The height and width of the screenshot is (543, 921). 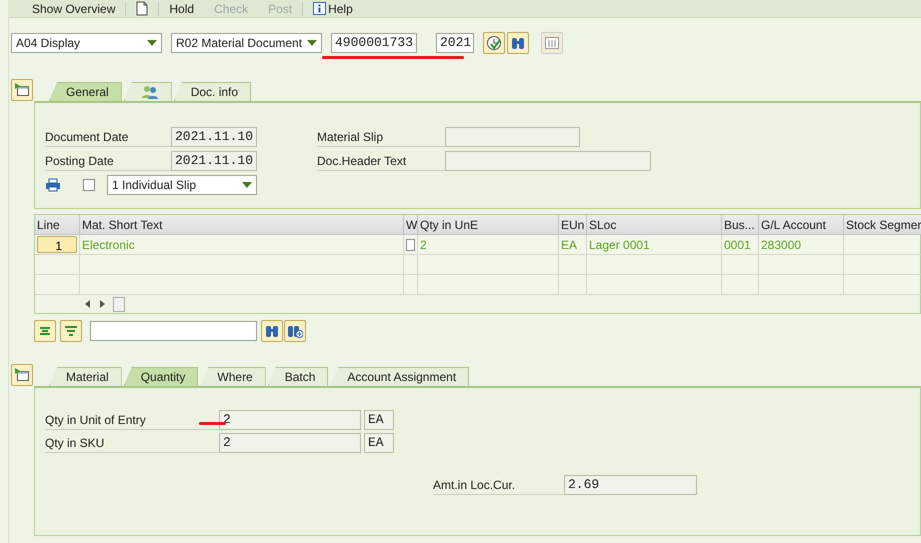 What do you see at coordinates (119, 304) in the screenshot?
I see `scroll-thumb` at bounding box center [119, 304].